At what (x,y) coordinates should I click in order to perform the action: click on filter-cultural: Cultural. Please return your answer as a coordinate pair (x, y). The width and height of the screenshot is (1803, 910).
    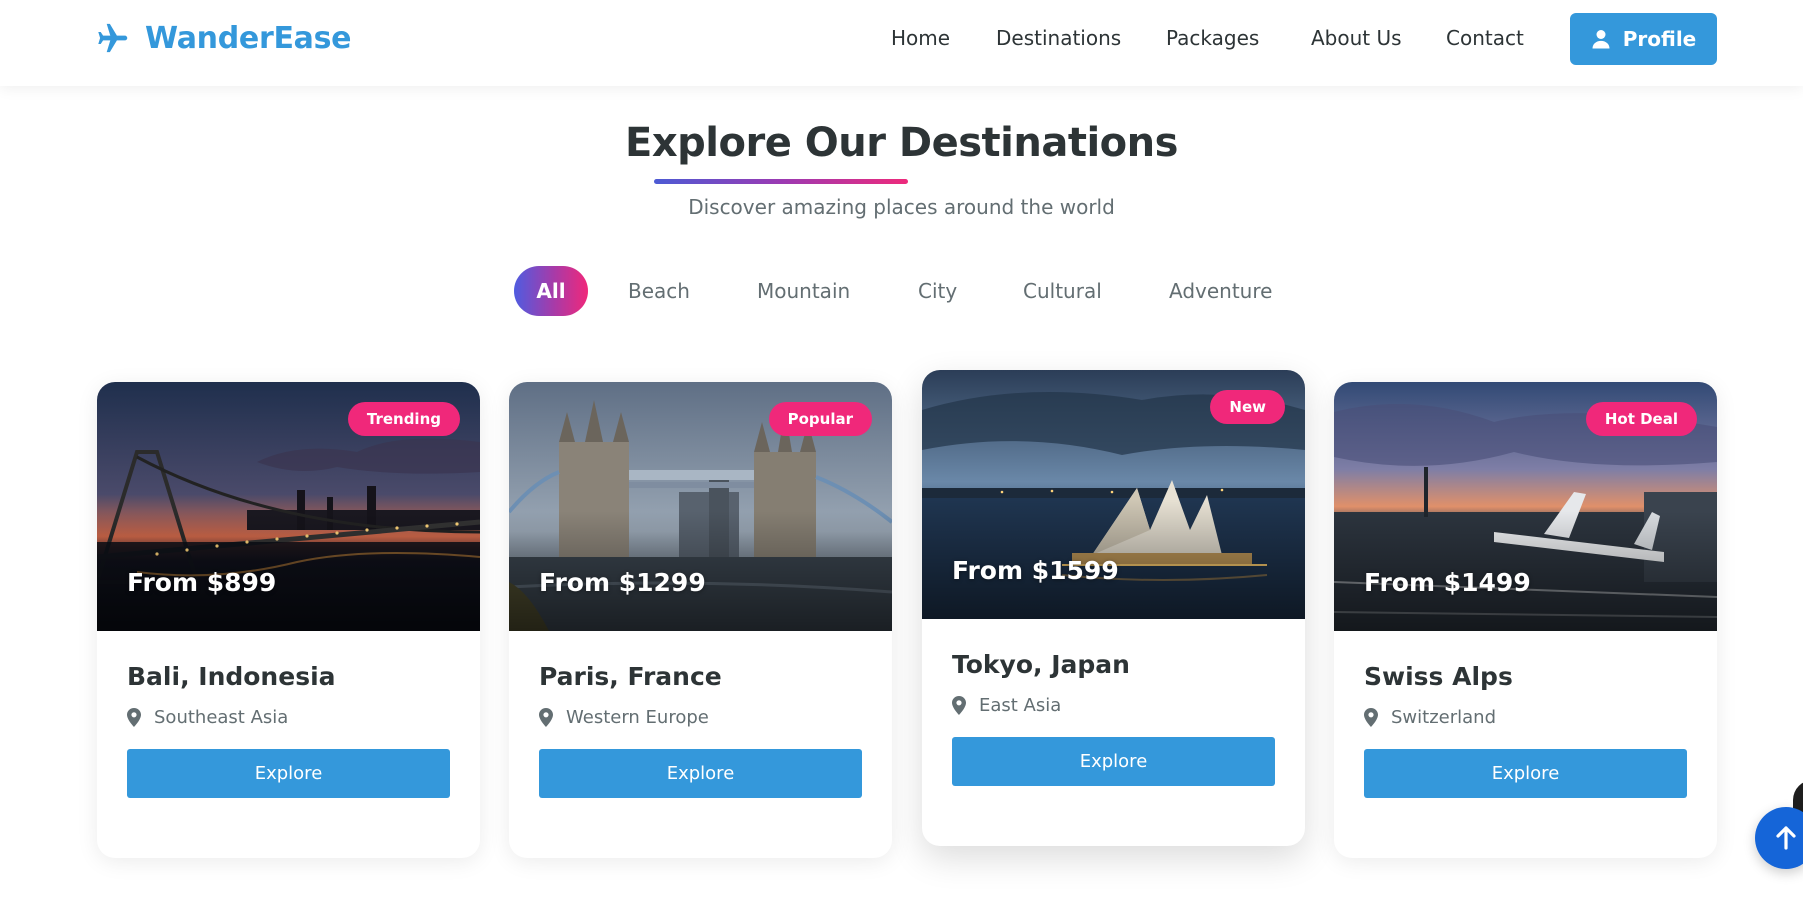
    Looking at the image, I should click on (1062, 291).